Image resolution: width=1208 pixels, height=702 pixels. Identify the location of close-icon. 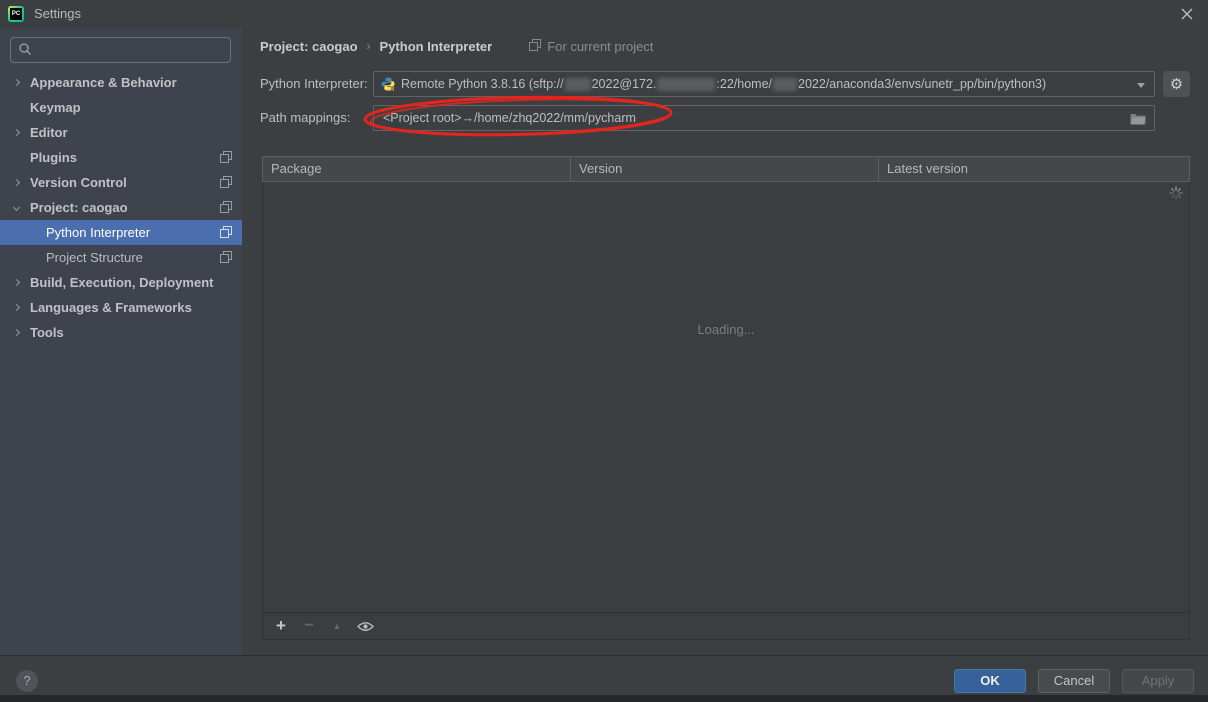
(1187, 14).